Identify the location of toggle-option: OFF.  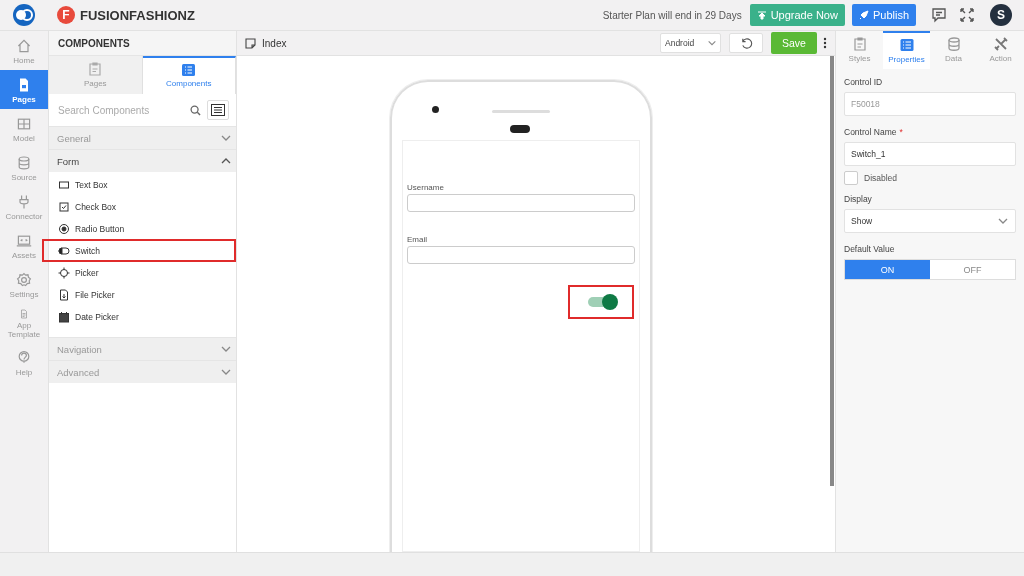
(972, 269).